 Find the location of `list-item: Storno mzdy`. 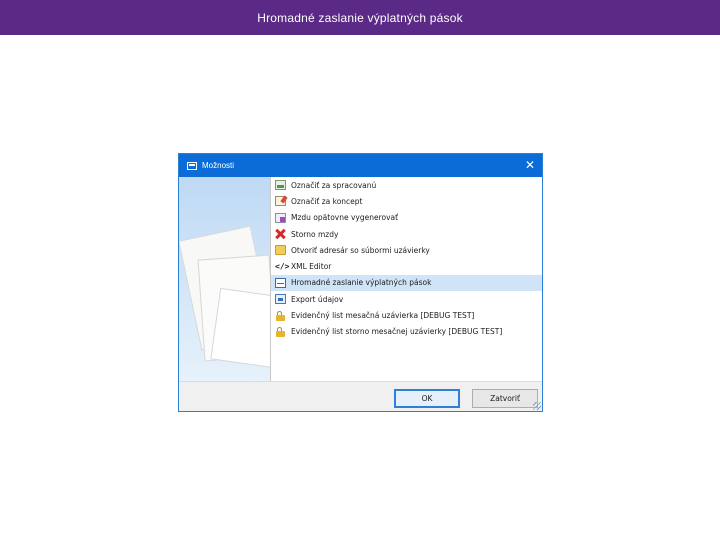

list-item: Storno mzdy is located at coordinates (406, 234).